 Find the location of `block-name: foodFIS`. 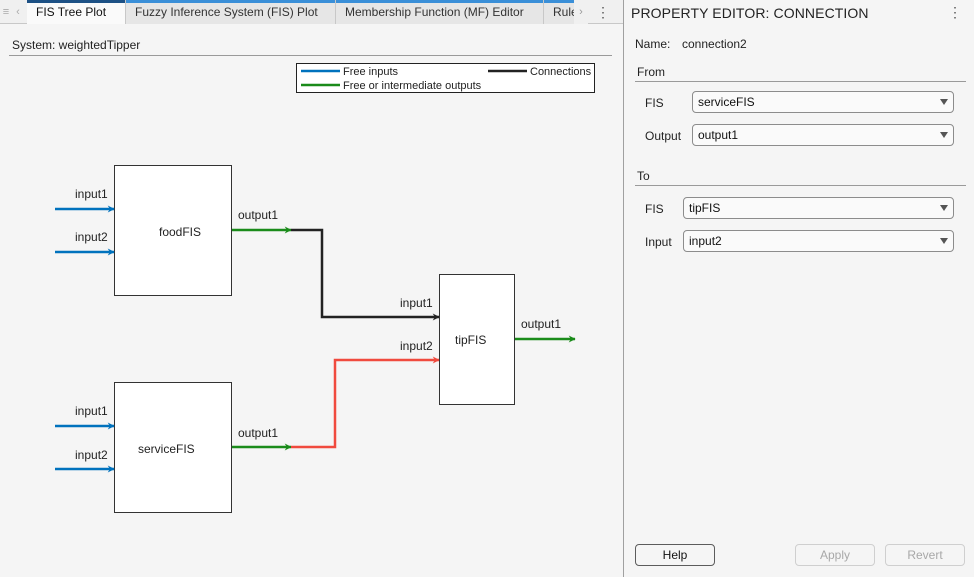

block-name: foodFIS is located at coordinates (180, 232).